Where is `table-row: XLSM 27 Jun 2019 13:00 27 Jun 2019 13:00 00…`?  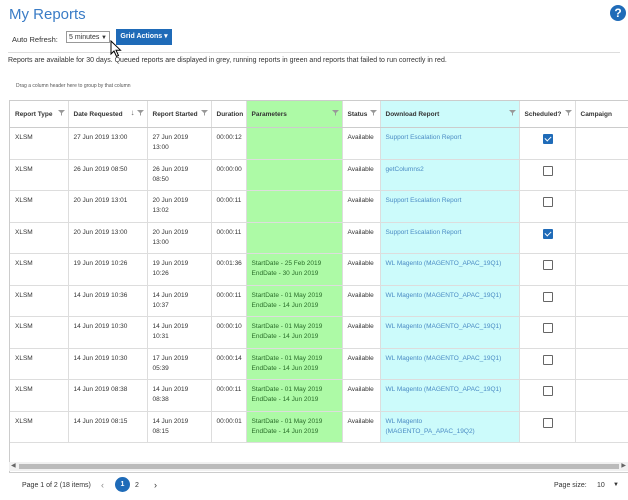
table-row: XLSM 27 Jun 2019 13:00 27 Jun 2019 13:00 00… is located at coordinates (319, 143).